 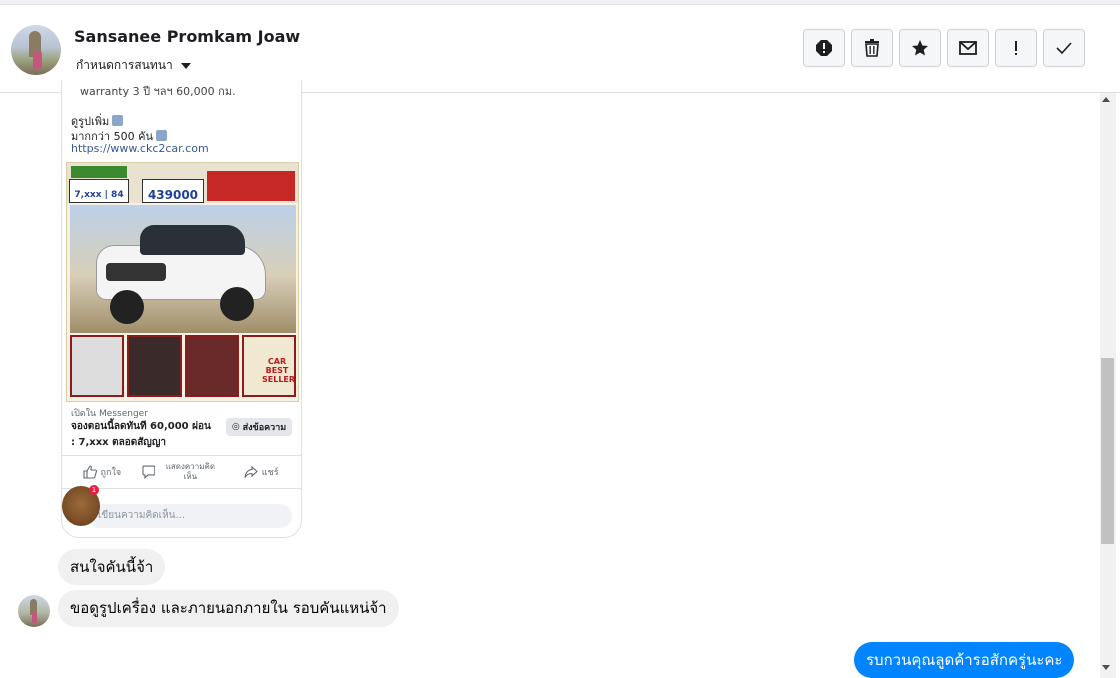 What do you see at coordinates (158, 91) in the screenshot?
I see `ad-cut-text: warranty 3 ปี ฯลฯ 60,000 กม.` at bounding box center [158, 91].